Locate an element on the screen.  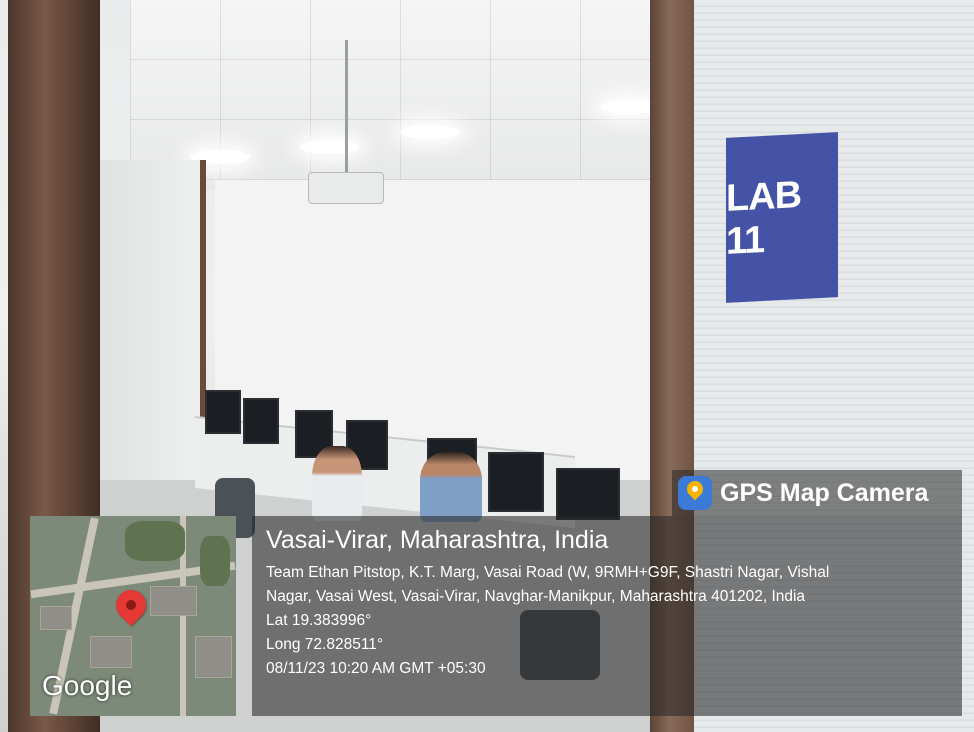
map-thumbnail: Google is located at coordinates (133, 616).